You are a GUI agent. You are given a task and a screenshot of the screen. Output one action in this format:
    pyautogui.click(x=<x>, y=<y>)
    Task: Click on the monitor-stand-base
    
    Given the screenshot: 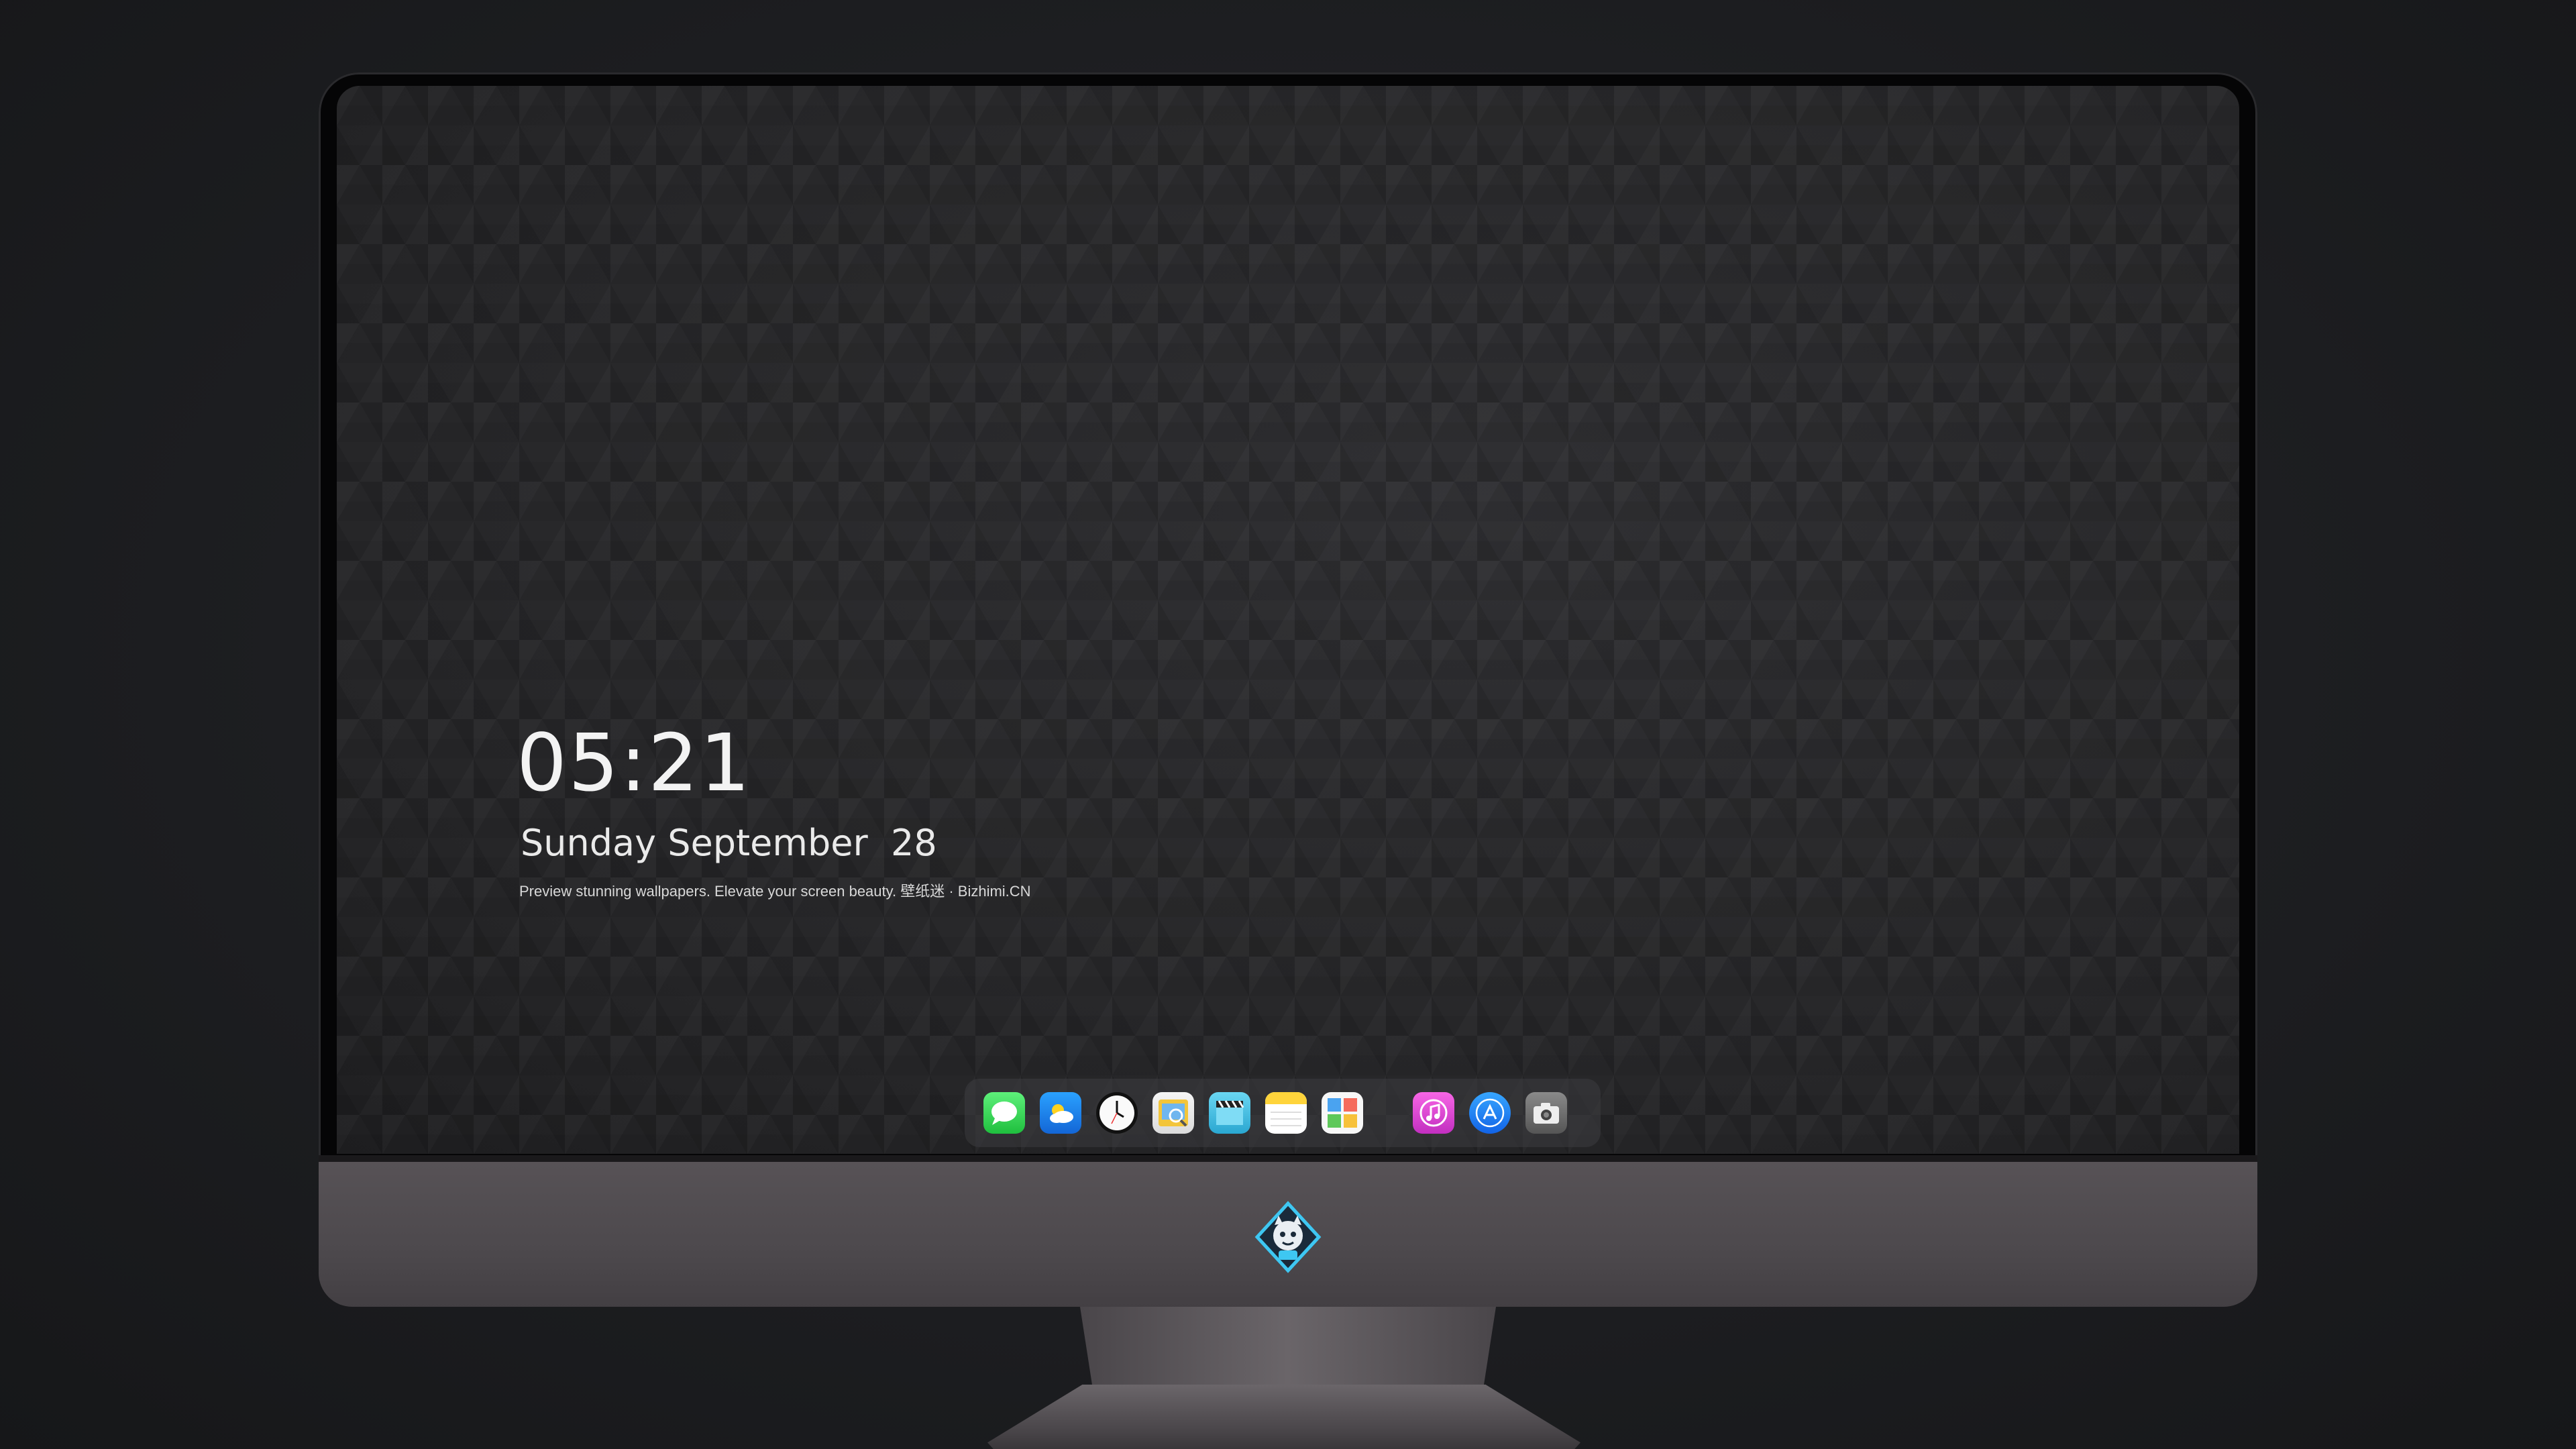 What is the action you would take?
    pyautogui.click(x=1283, y=1417)
    